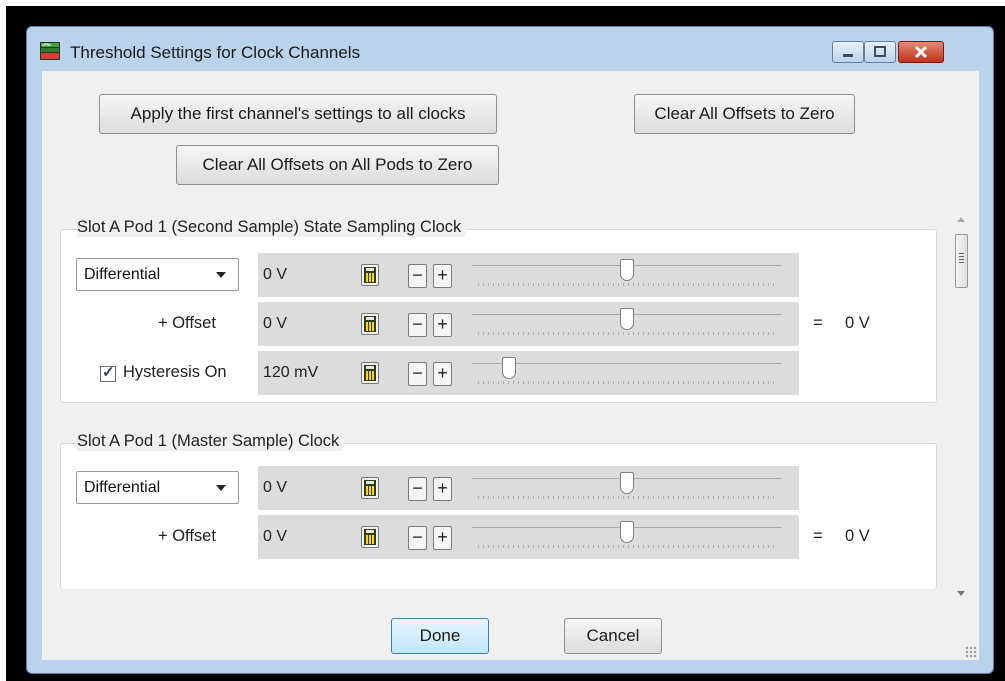  I want to click on scroll-up-arrow-icon, so click(961, 219).